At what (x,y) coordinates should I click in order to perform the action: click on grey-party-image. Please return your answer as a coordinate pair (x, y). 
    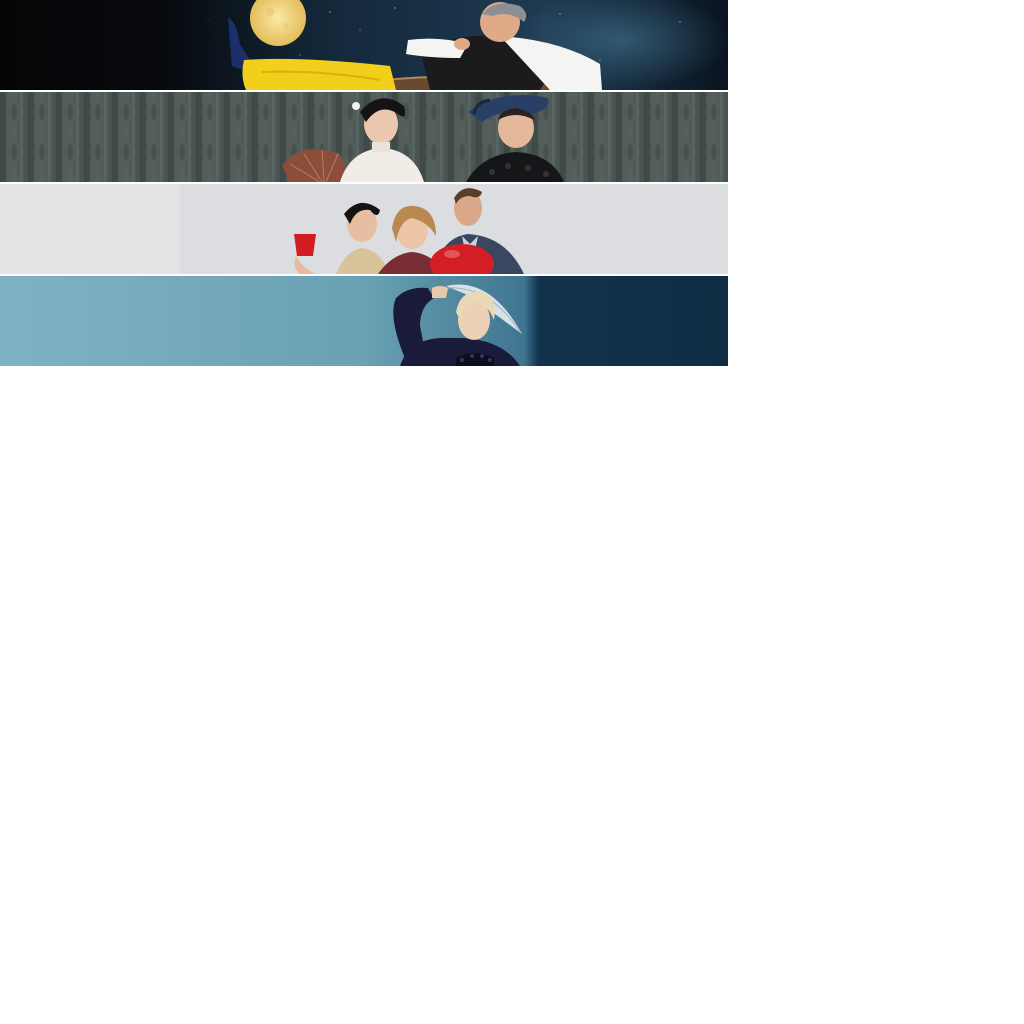
    Looking at the image, I should click on (364, 229).